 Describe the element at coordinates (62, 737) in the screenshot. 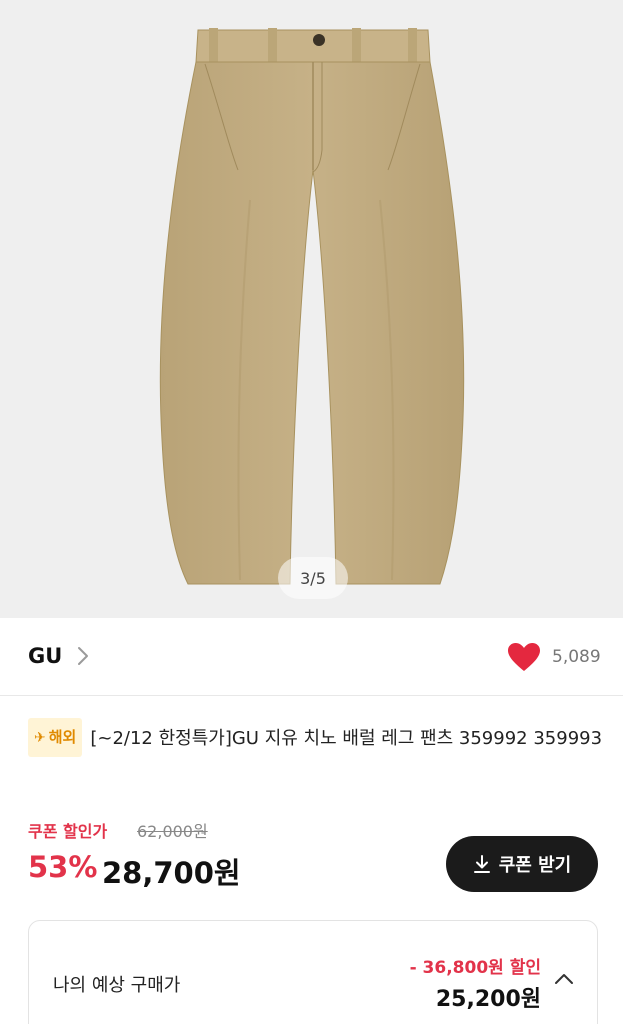

I see `overseas-badge-label: 해외` at that location.